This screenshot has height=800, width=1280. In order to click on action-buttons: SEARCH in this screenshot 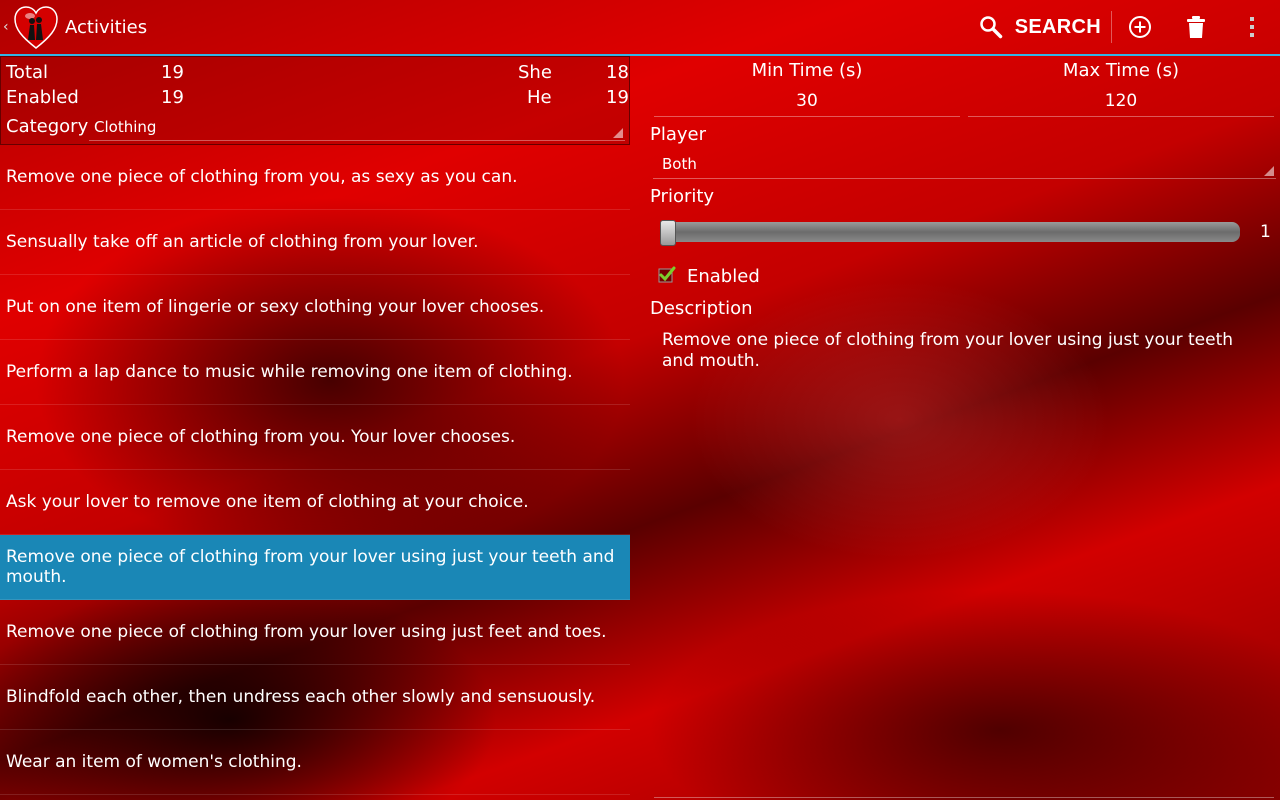, I will do `click(1129, 27)`.